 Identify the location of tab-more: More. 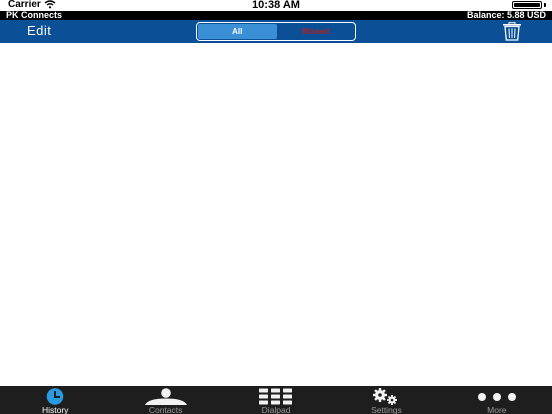
(497, 400).